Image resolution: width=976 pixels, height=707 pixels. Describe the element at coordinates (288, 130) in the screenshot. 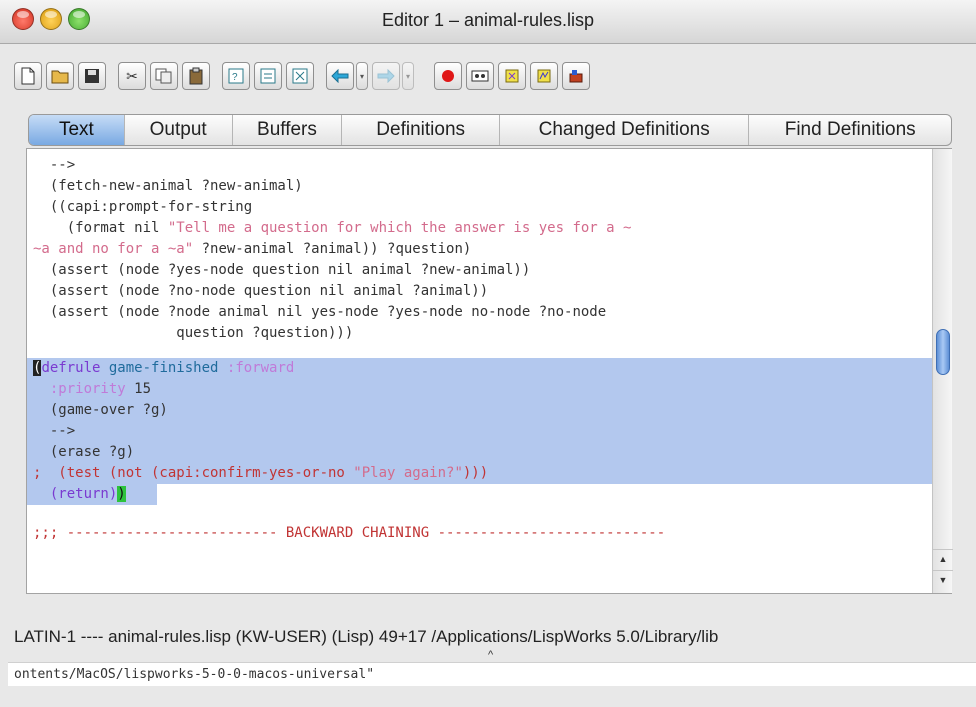

I see `tab-buffers: Buffers` at that location.